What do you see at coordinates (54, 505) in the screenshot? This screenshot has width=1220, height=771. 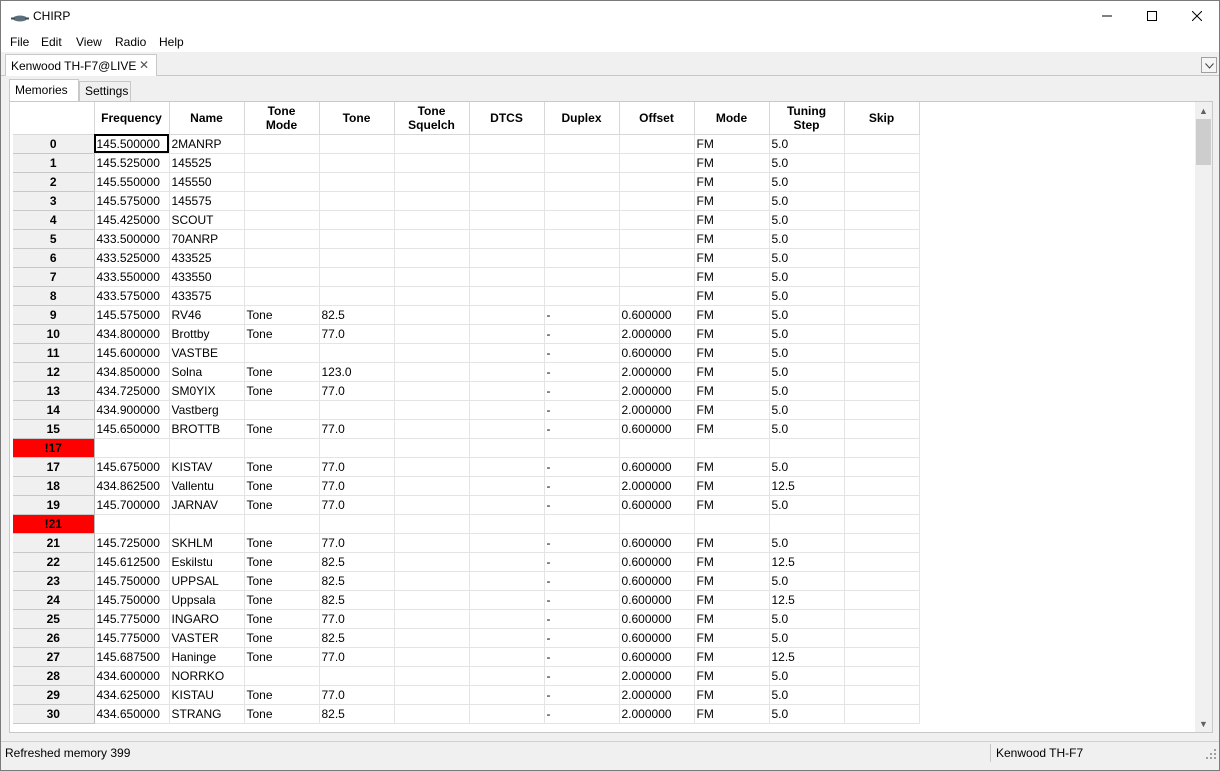 I see `row-header: 19` at bounding box center [54, 505].